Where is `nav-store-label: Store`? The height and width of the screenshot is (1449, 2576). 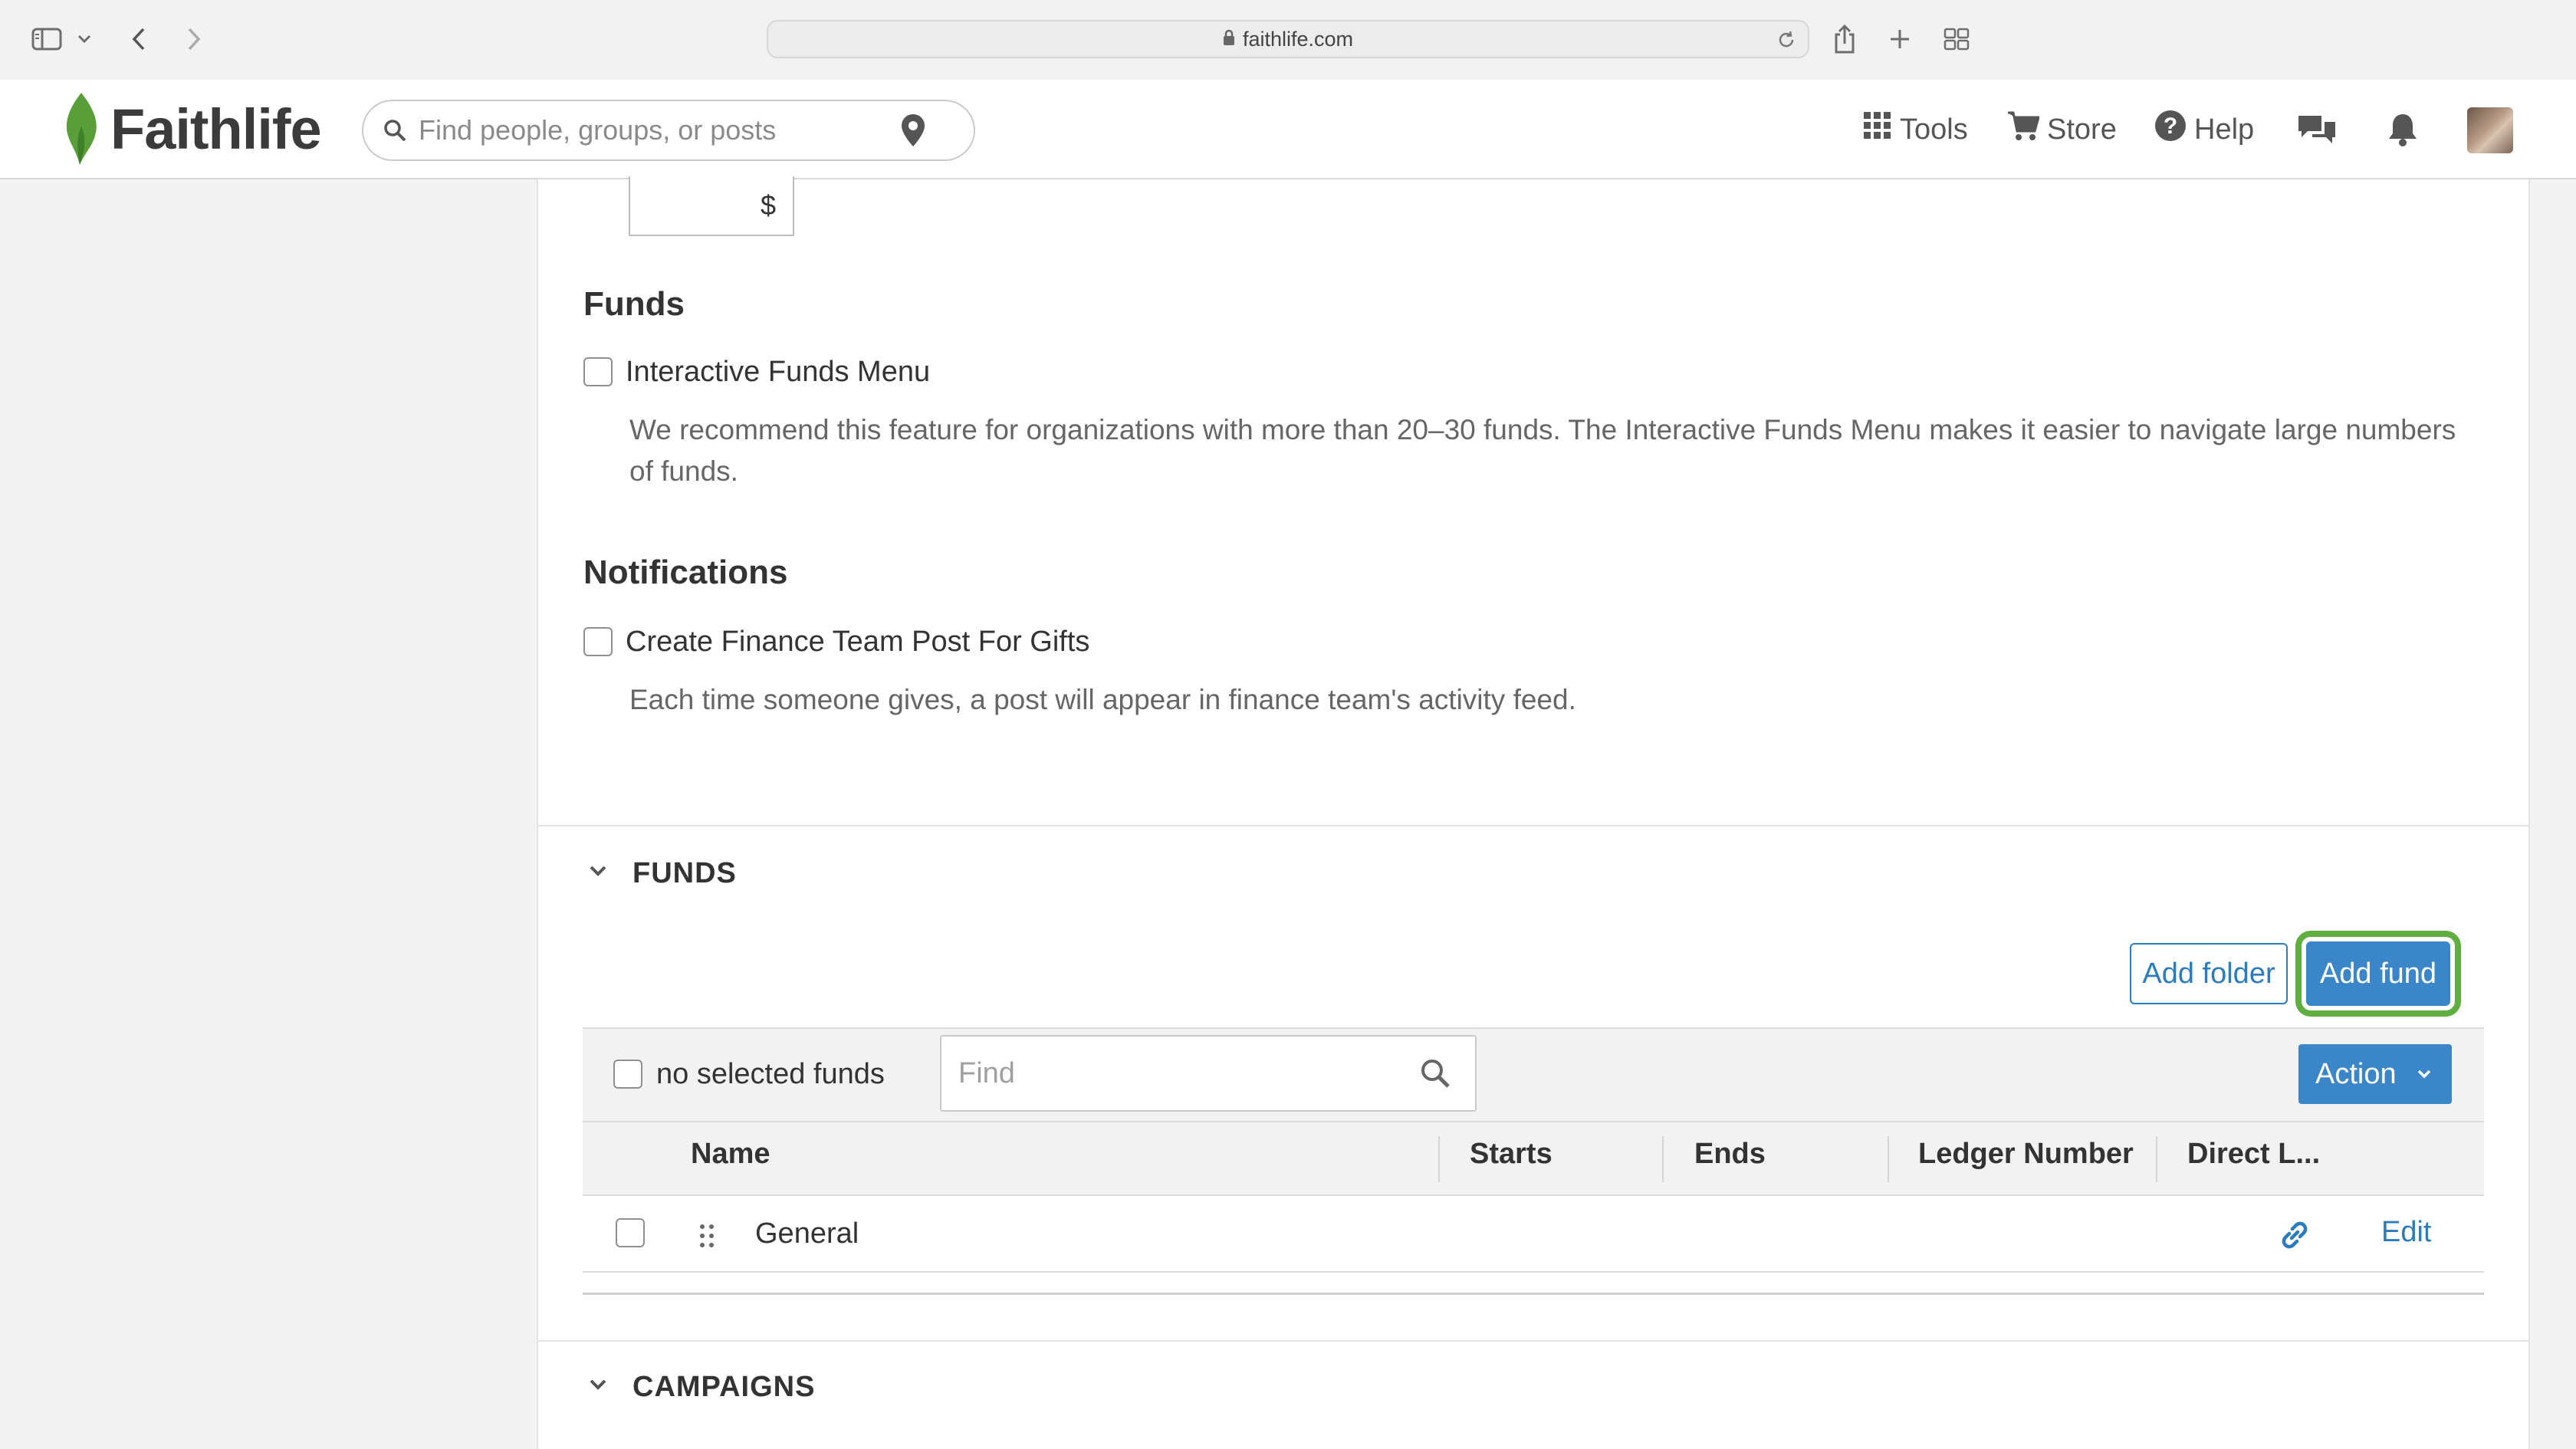
nav-store-label: Store is located at coordinates (2082, 129).